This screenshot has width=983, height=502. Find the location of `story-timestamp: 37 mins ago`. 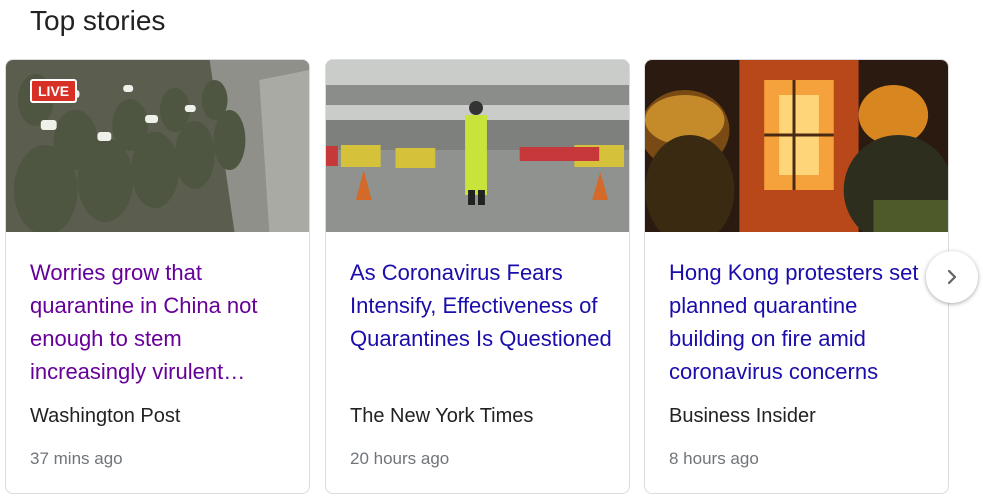

story-timestamp: 37 mins ago is located at coordinates (76, 458).